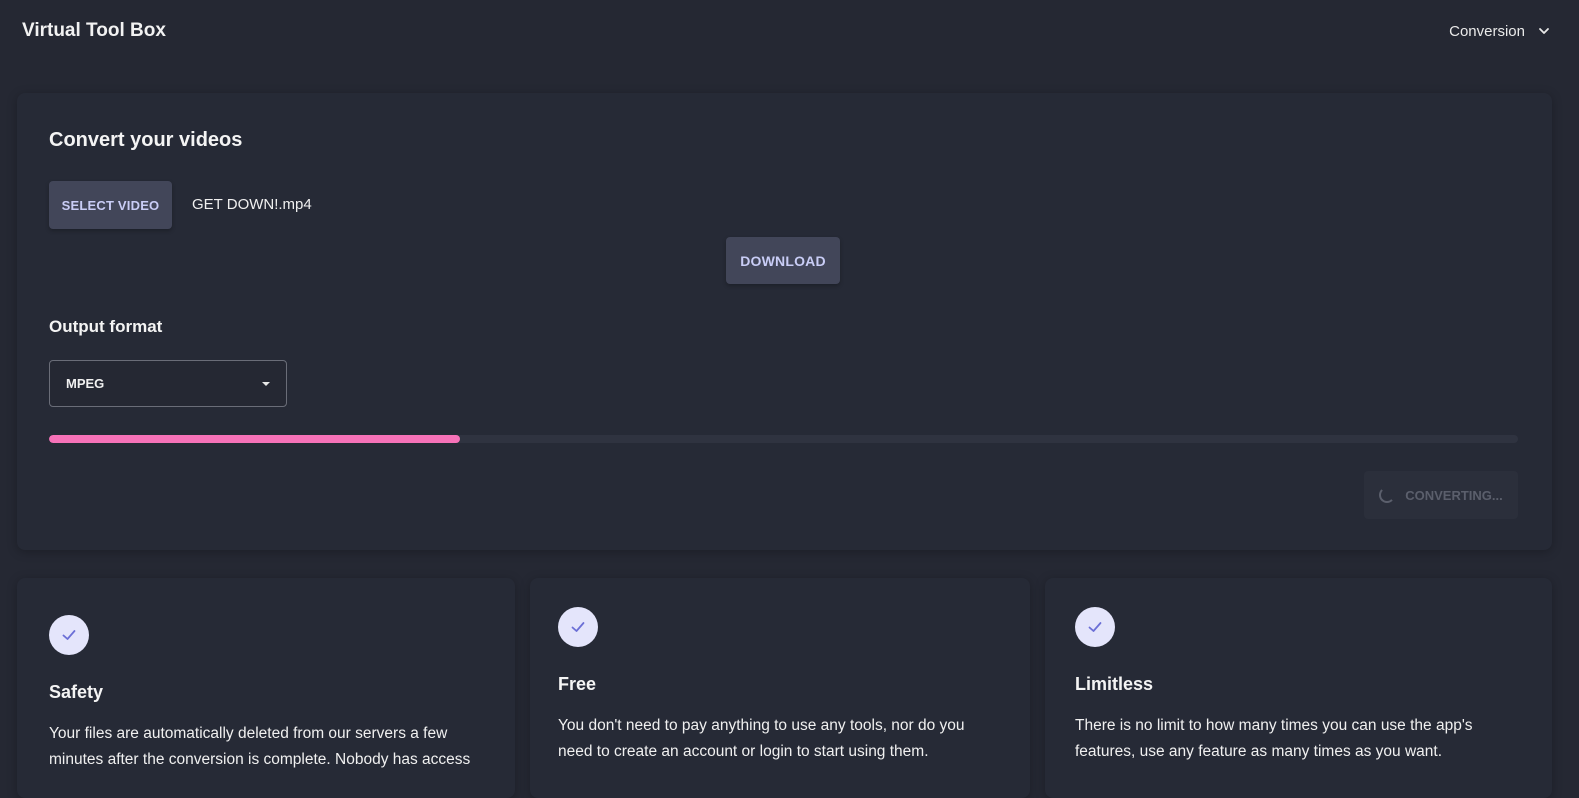 The image size is (1579, 798). Describe the element at coordinates (577, 684) in the screenshot. I see `feature-title: Free` at that location.